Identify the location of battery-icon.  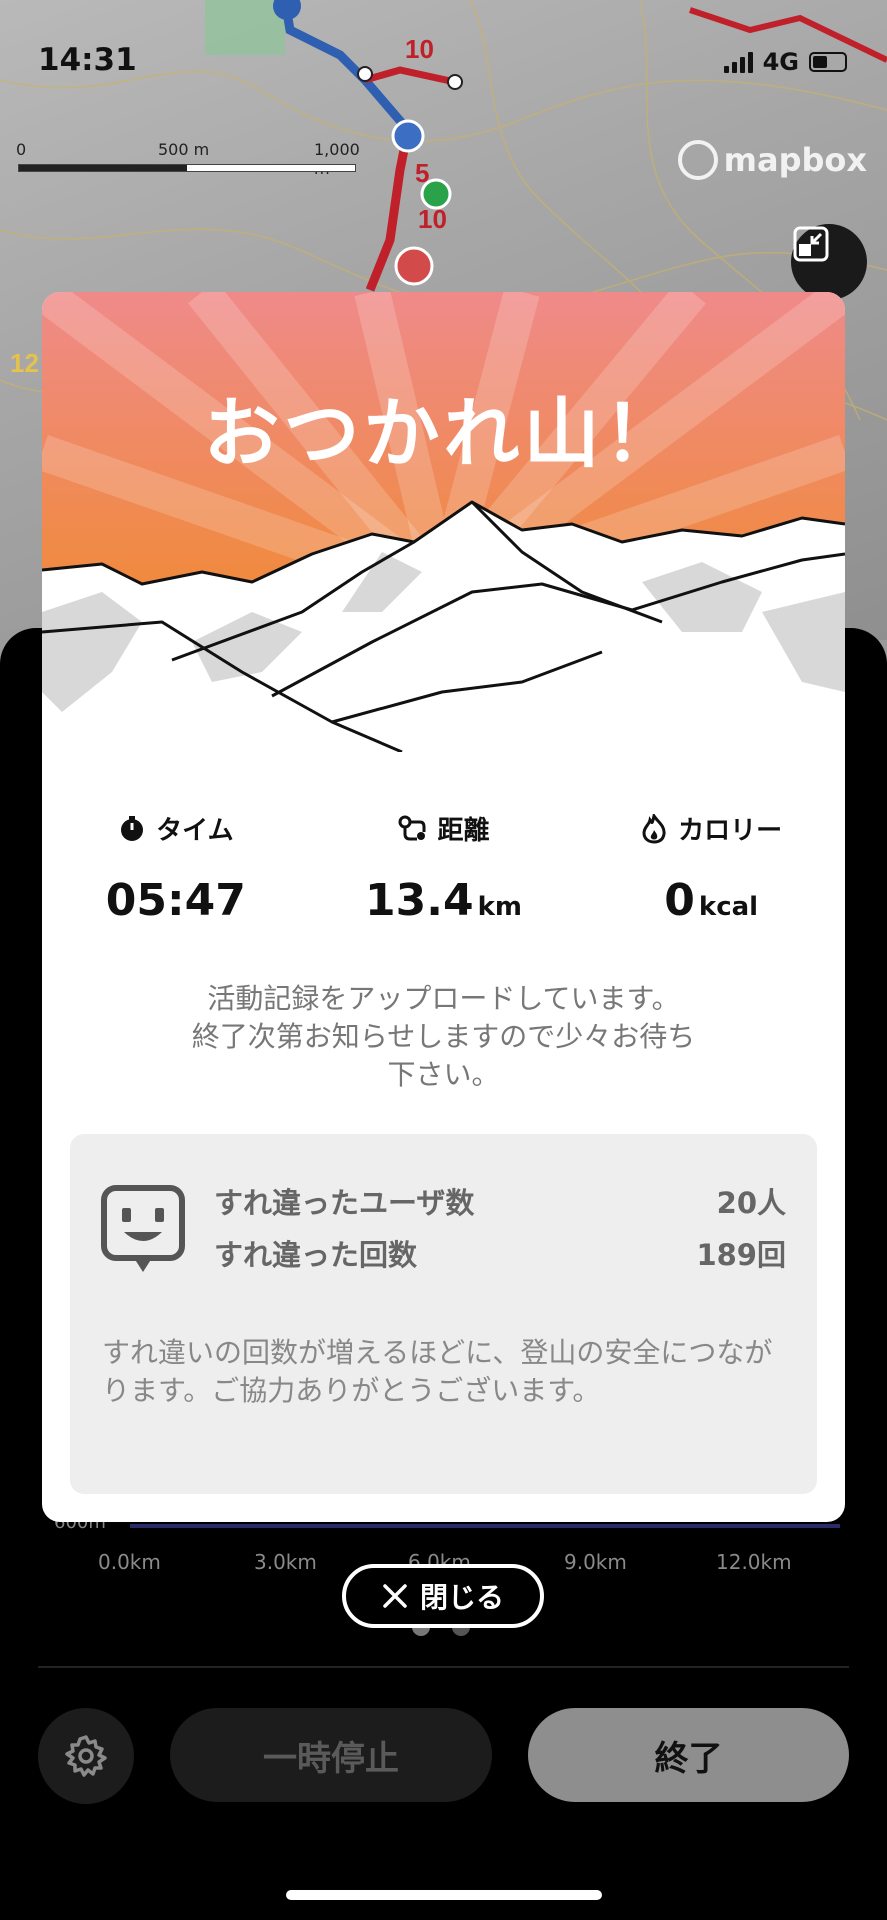
(828, 62).